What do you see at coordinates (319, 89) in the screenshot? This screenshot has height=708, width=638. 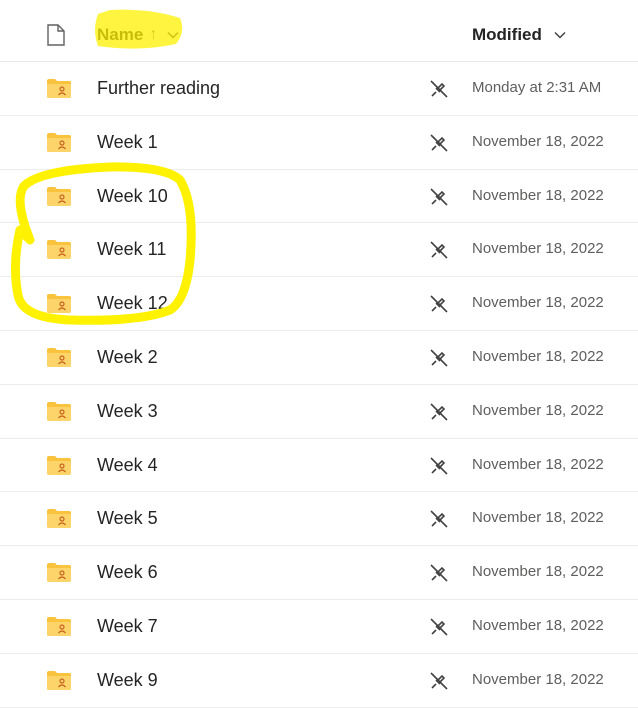 I see `list-item: Further reading Monday at 2:31 AM` at bounding box center [319, 89].